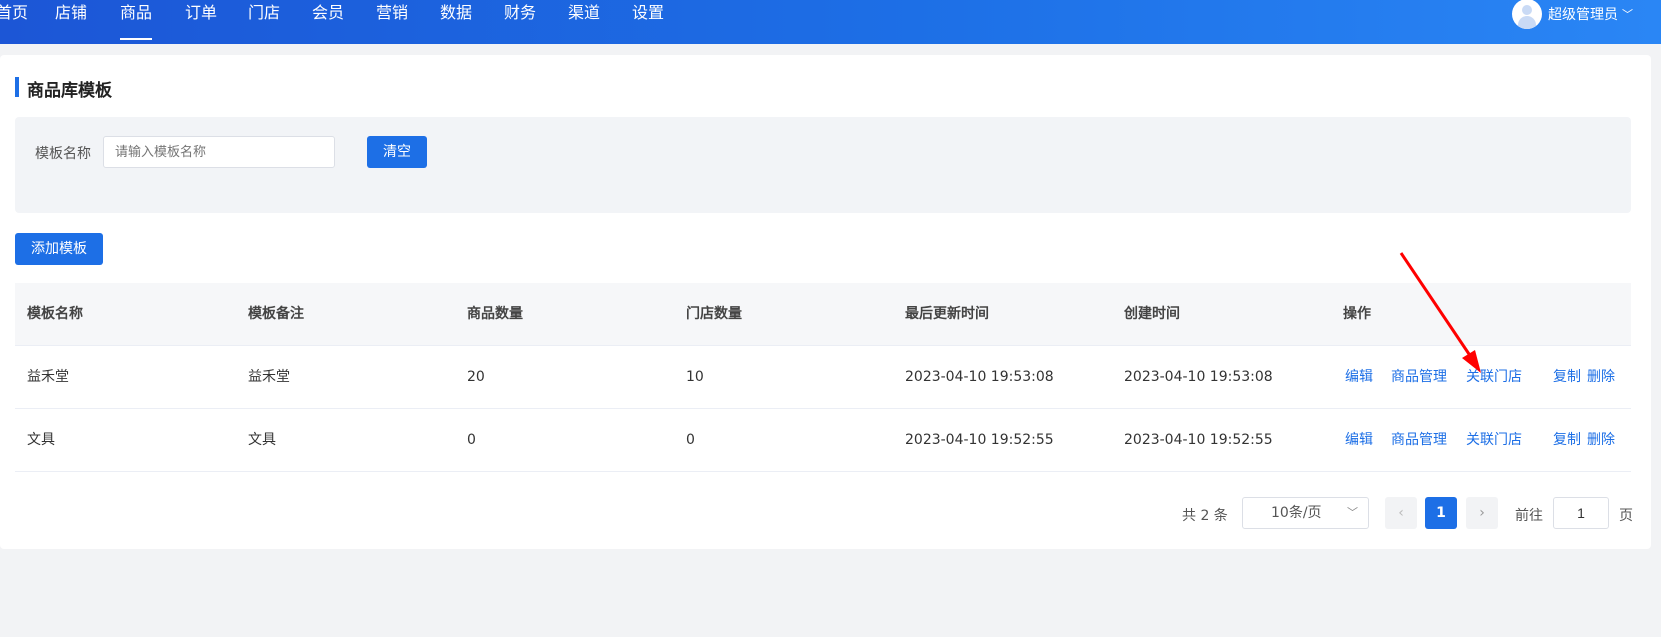  Describe the element at coordinates (14, 22) in the screenshot. I see `nav-item-home: 首页` at that location.